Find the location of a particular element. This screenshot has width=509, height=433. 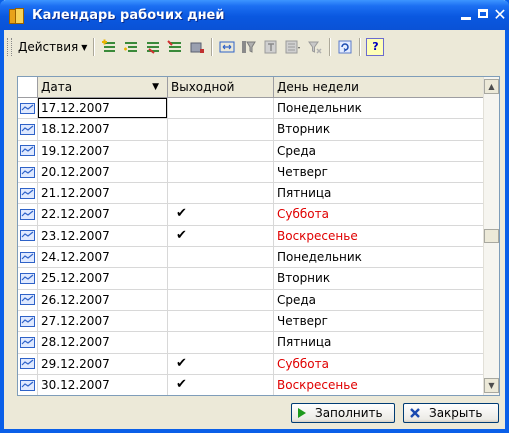

table-row: 23.12.2007 ✔ Воскресенье is located at coordinates (251, 236).